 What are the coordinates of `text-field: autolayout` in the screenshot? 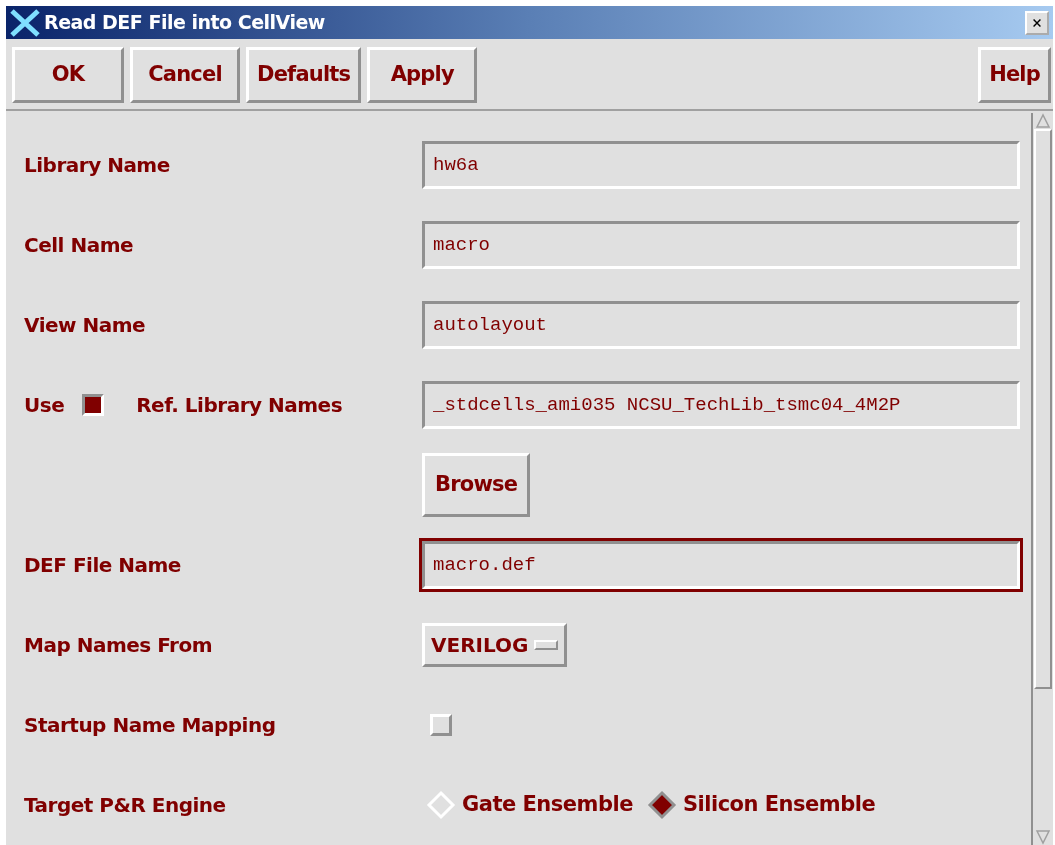 It's located at (721, 325).